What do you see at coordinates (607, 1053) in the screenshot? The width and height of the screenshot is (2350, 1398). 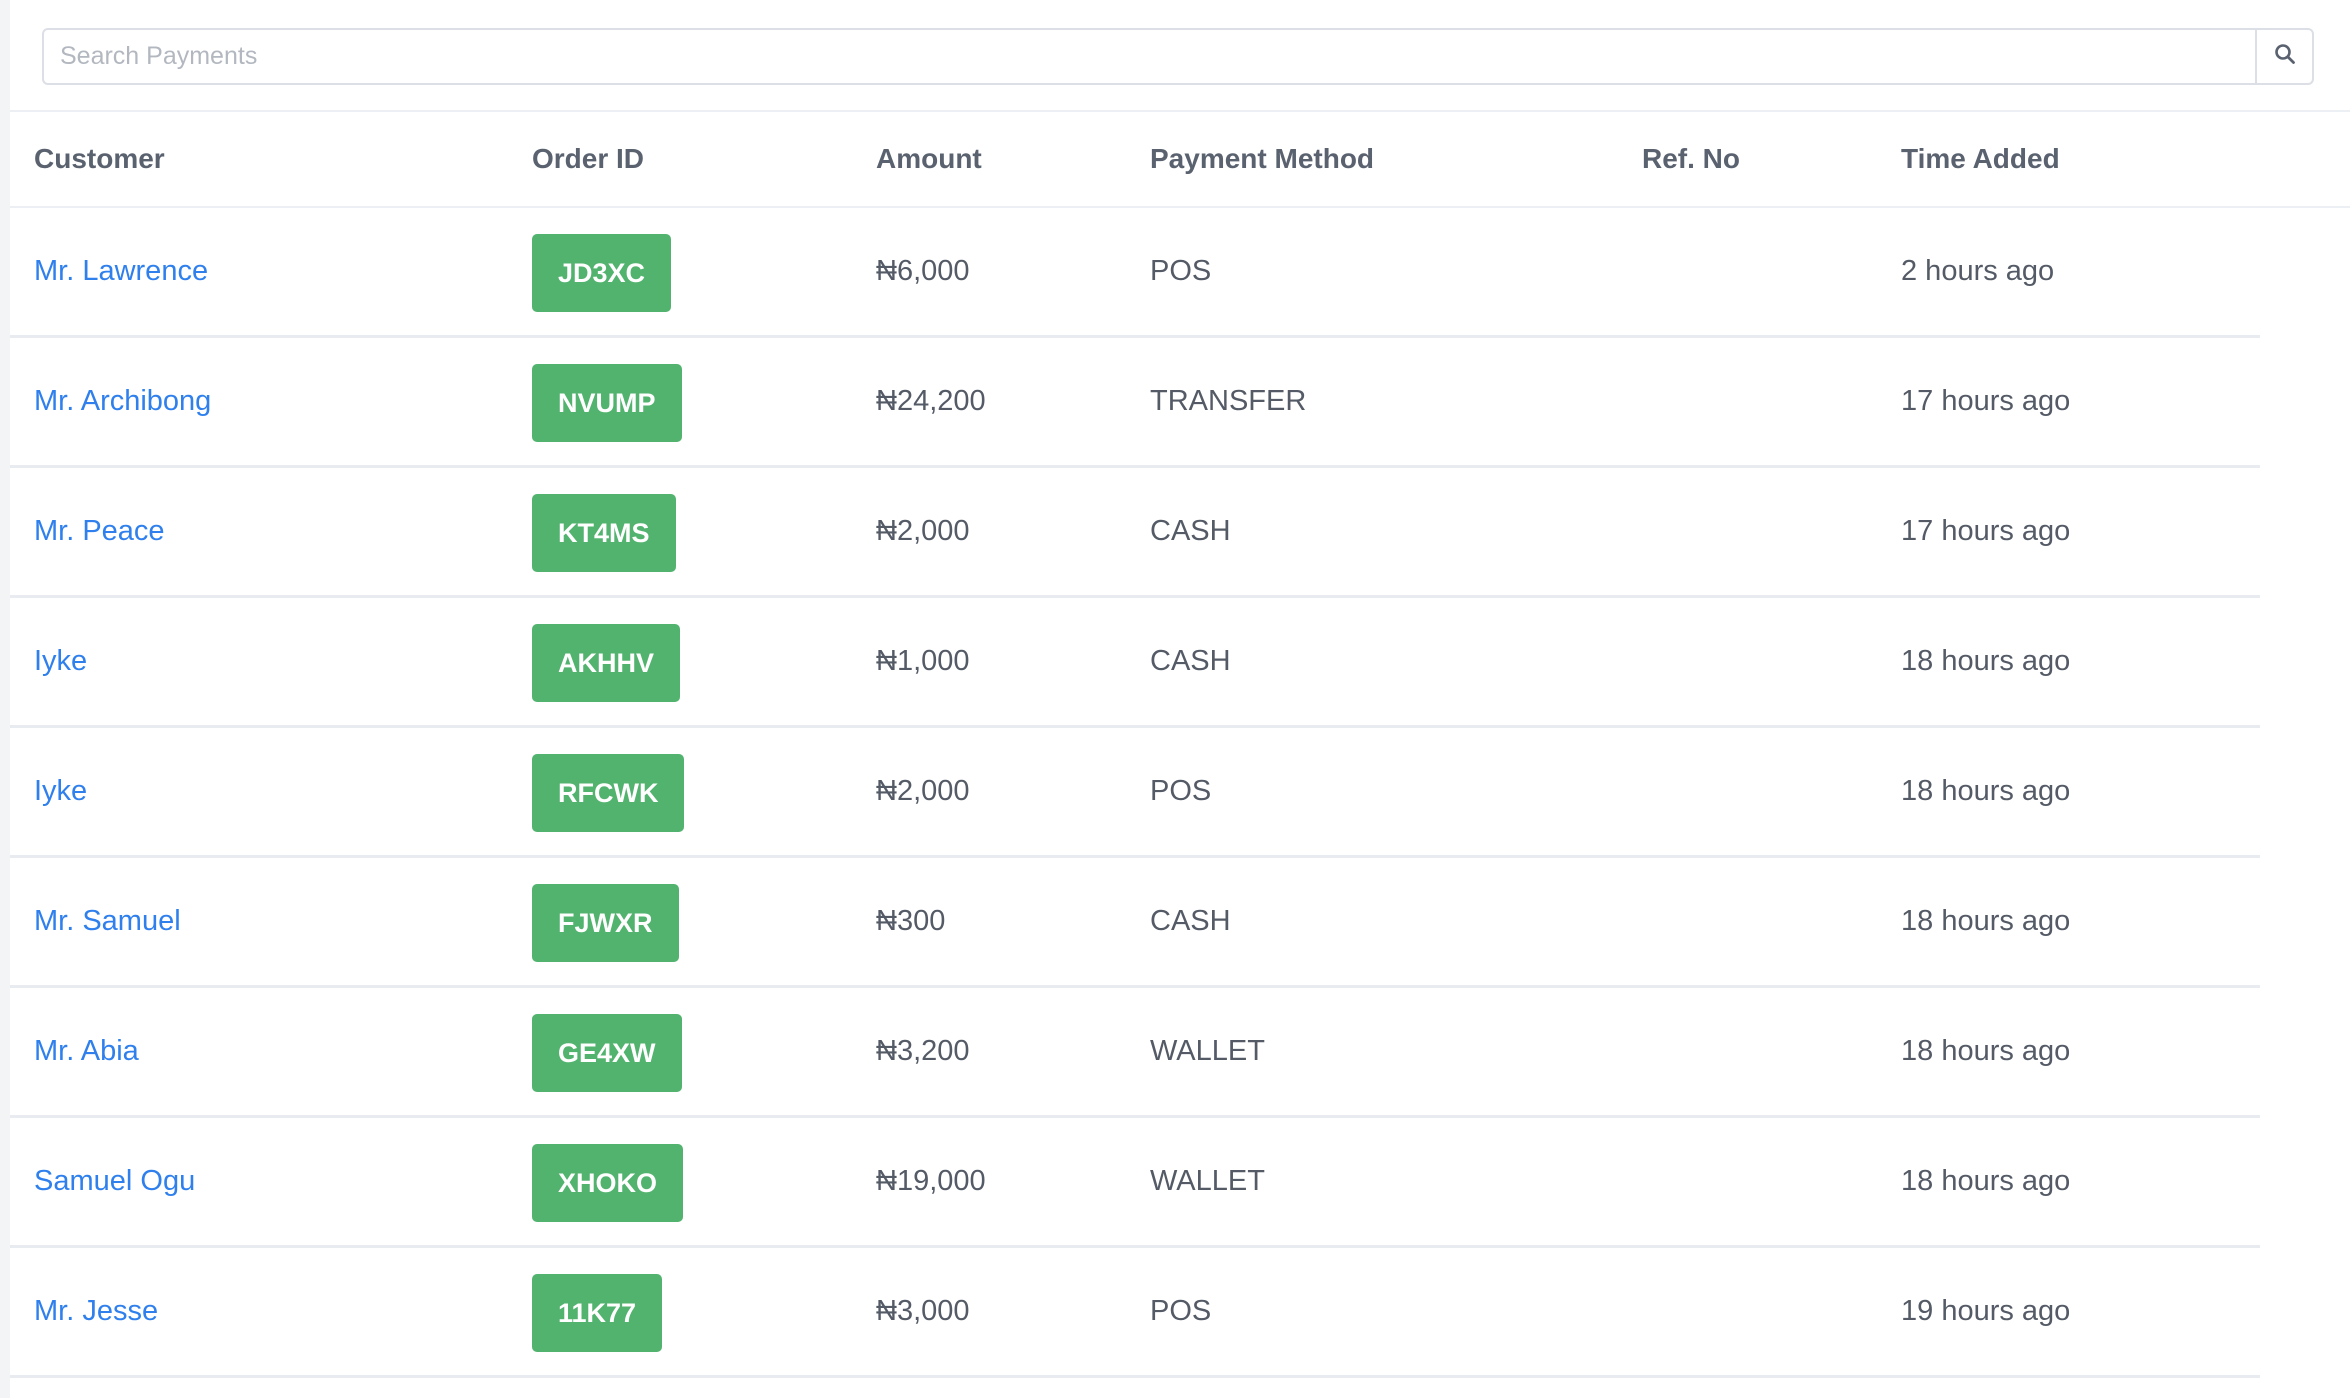 I see `order-id-badge: GE4XW` at bounding box center [607, 1053].